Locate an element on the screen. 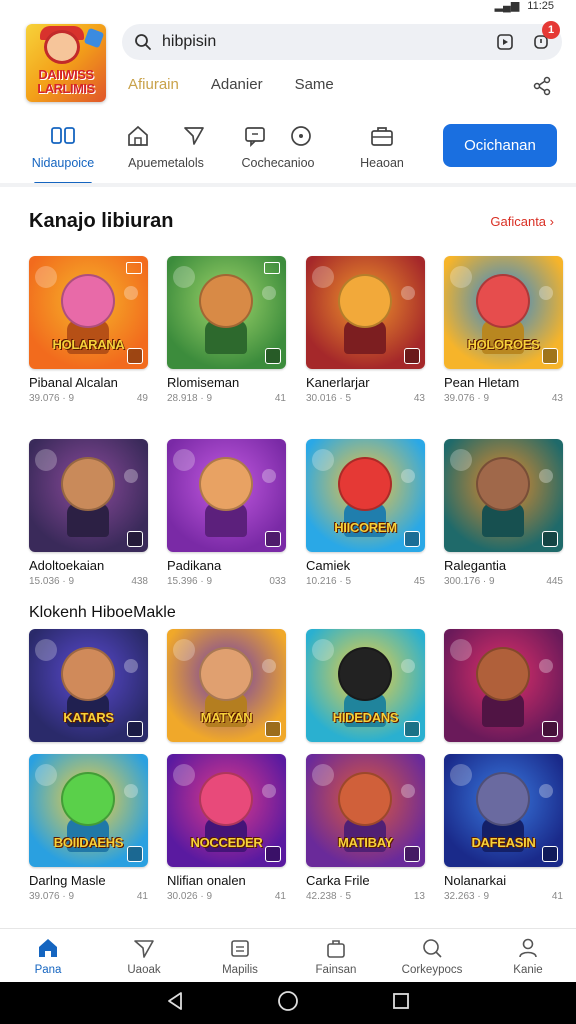 This screenshot has height=1024, width=576. game-title-art: BOIIDAEHS is located at coordinates (88, 842).